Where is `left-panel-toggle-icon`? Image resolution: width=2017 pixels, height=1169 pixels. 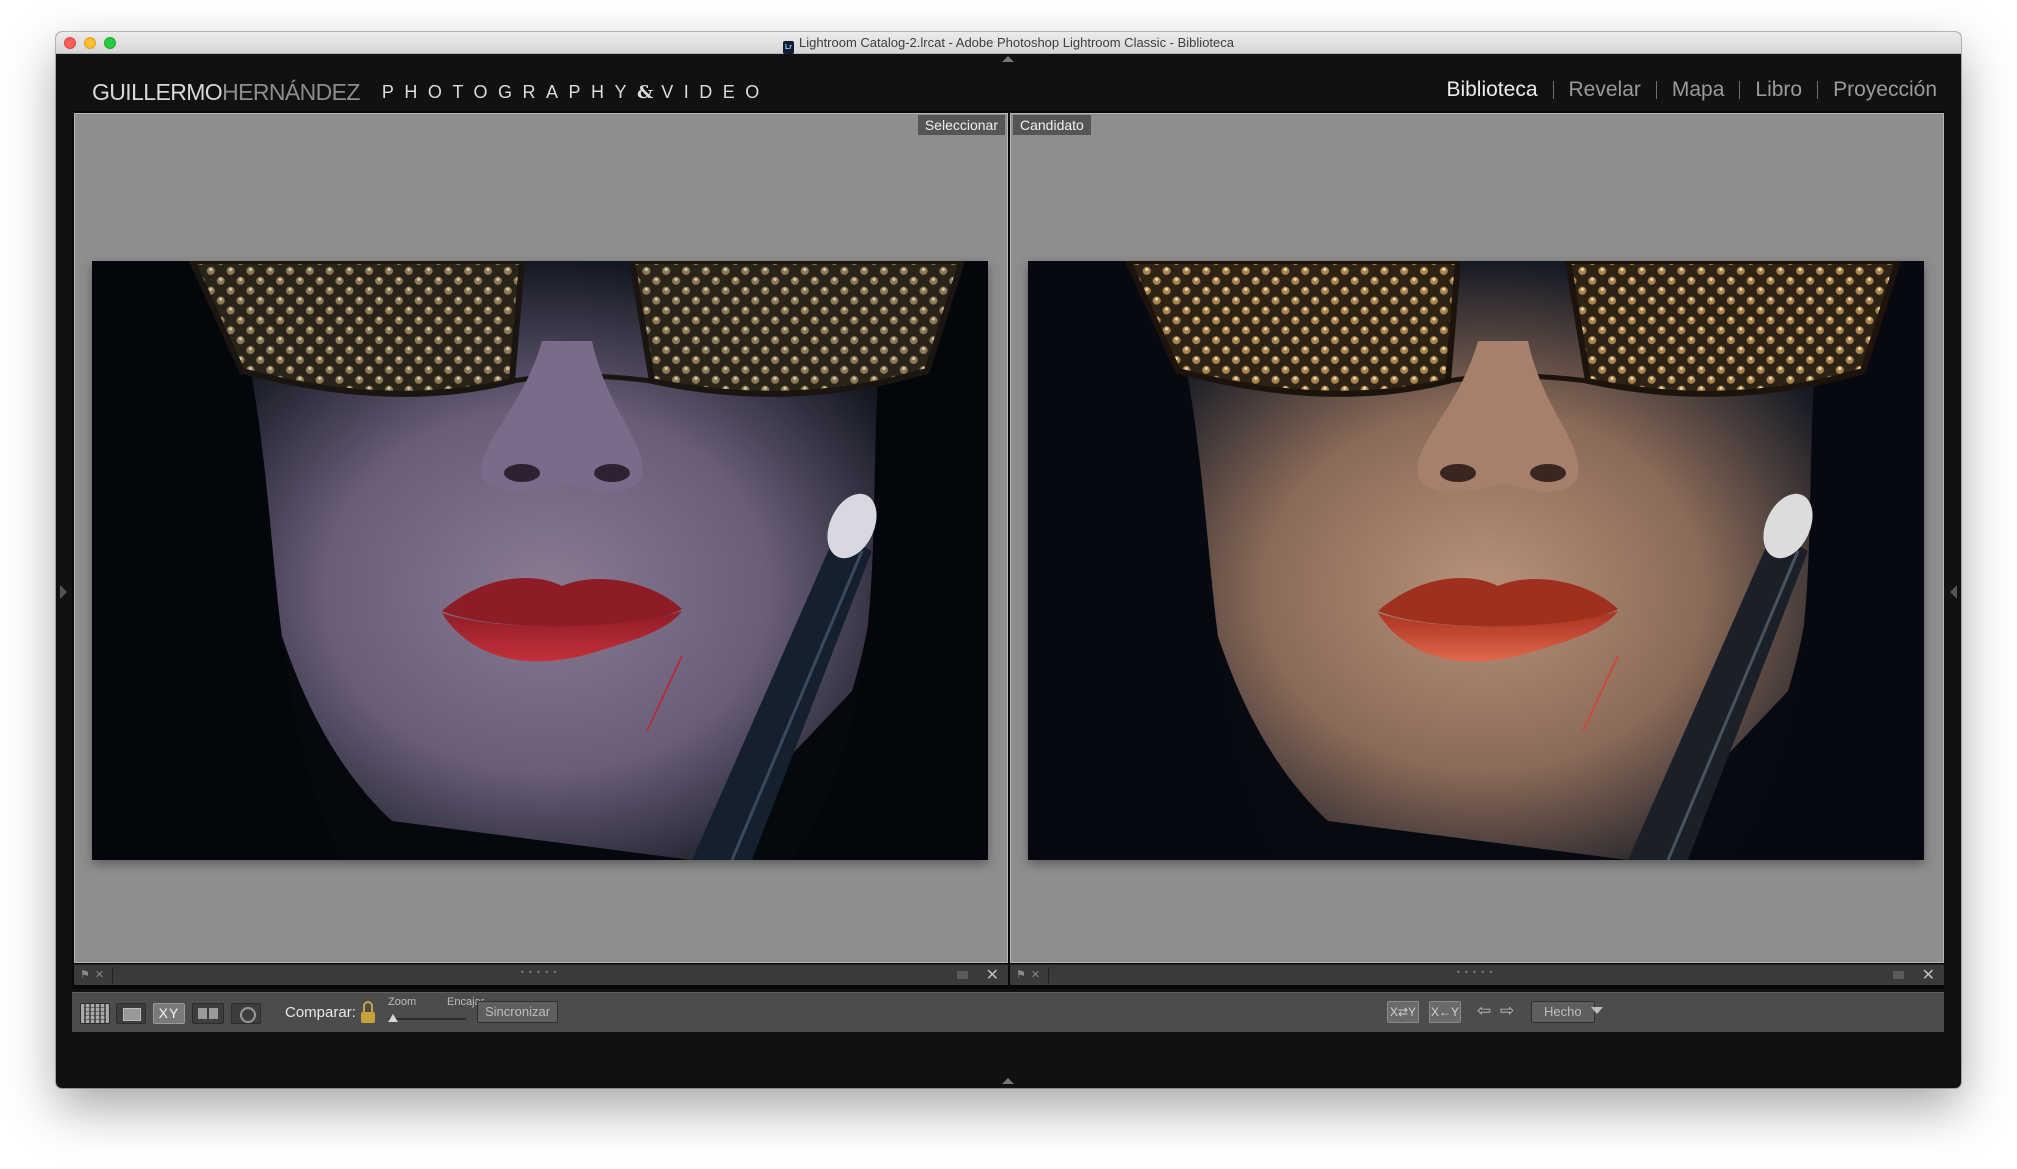 left-panel-toggle-icon is located at coordinates (63, 592).